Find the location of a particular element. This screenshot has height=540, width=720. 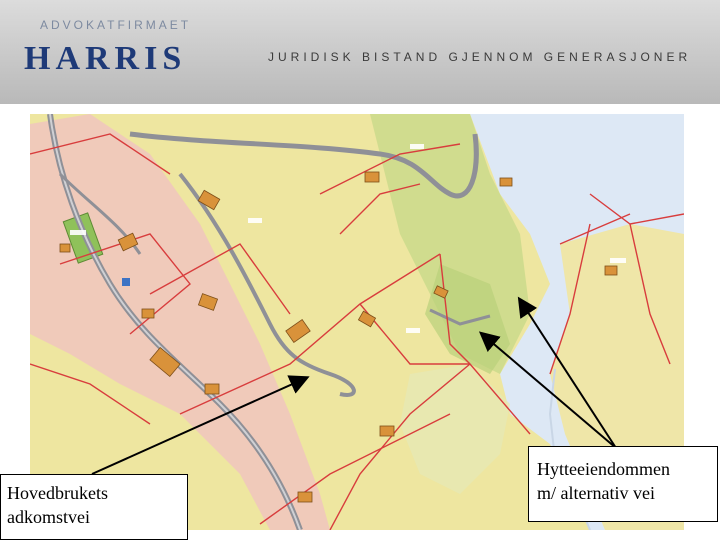

arrow-to-main-access-road is located at coordinates (200, 425).